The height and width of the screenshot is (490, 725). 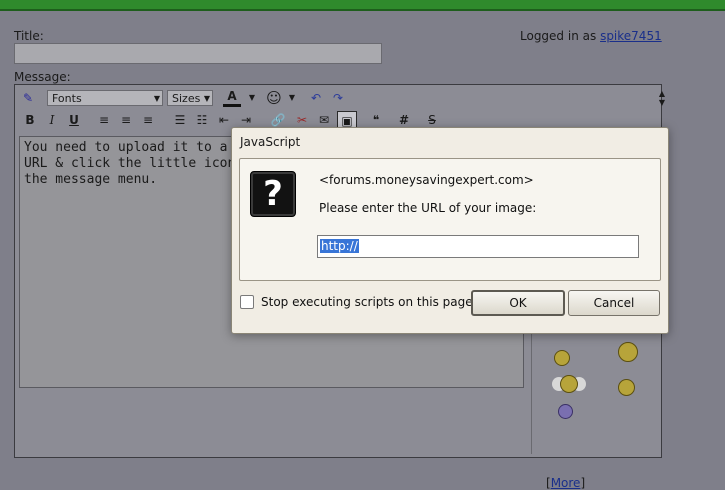 What do you see at coordinates (565, 411) in the screenshot?
I see `smiley-sad-icon` at bounding box center [565, 411].